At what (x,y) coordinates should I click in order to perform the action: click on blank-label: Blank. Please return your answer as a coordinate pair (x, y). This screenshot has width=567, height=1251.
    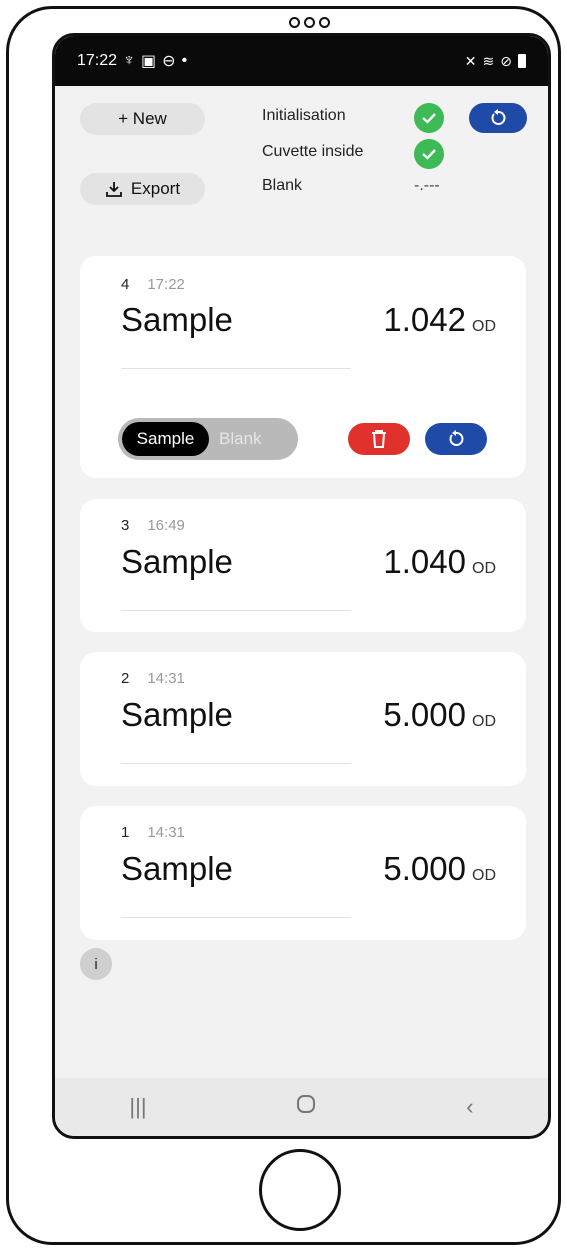
    Looking at the image, I should click on (282, 185).